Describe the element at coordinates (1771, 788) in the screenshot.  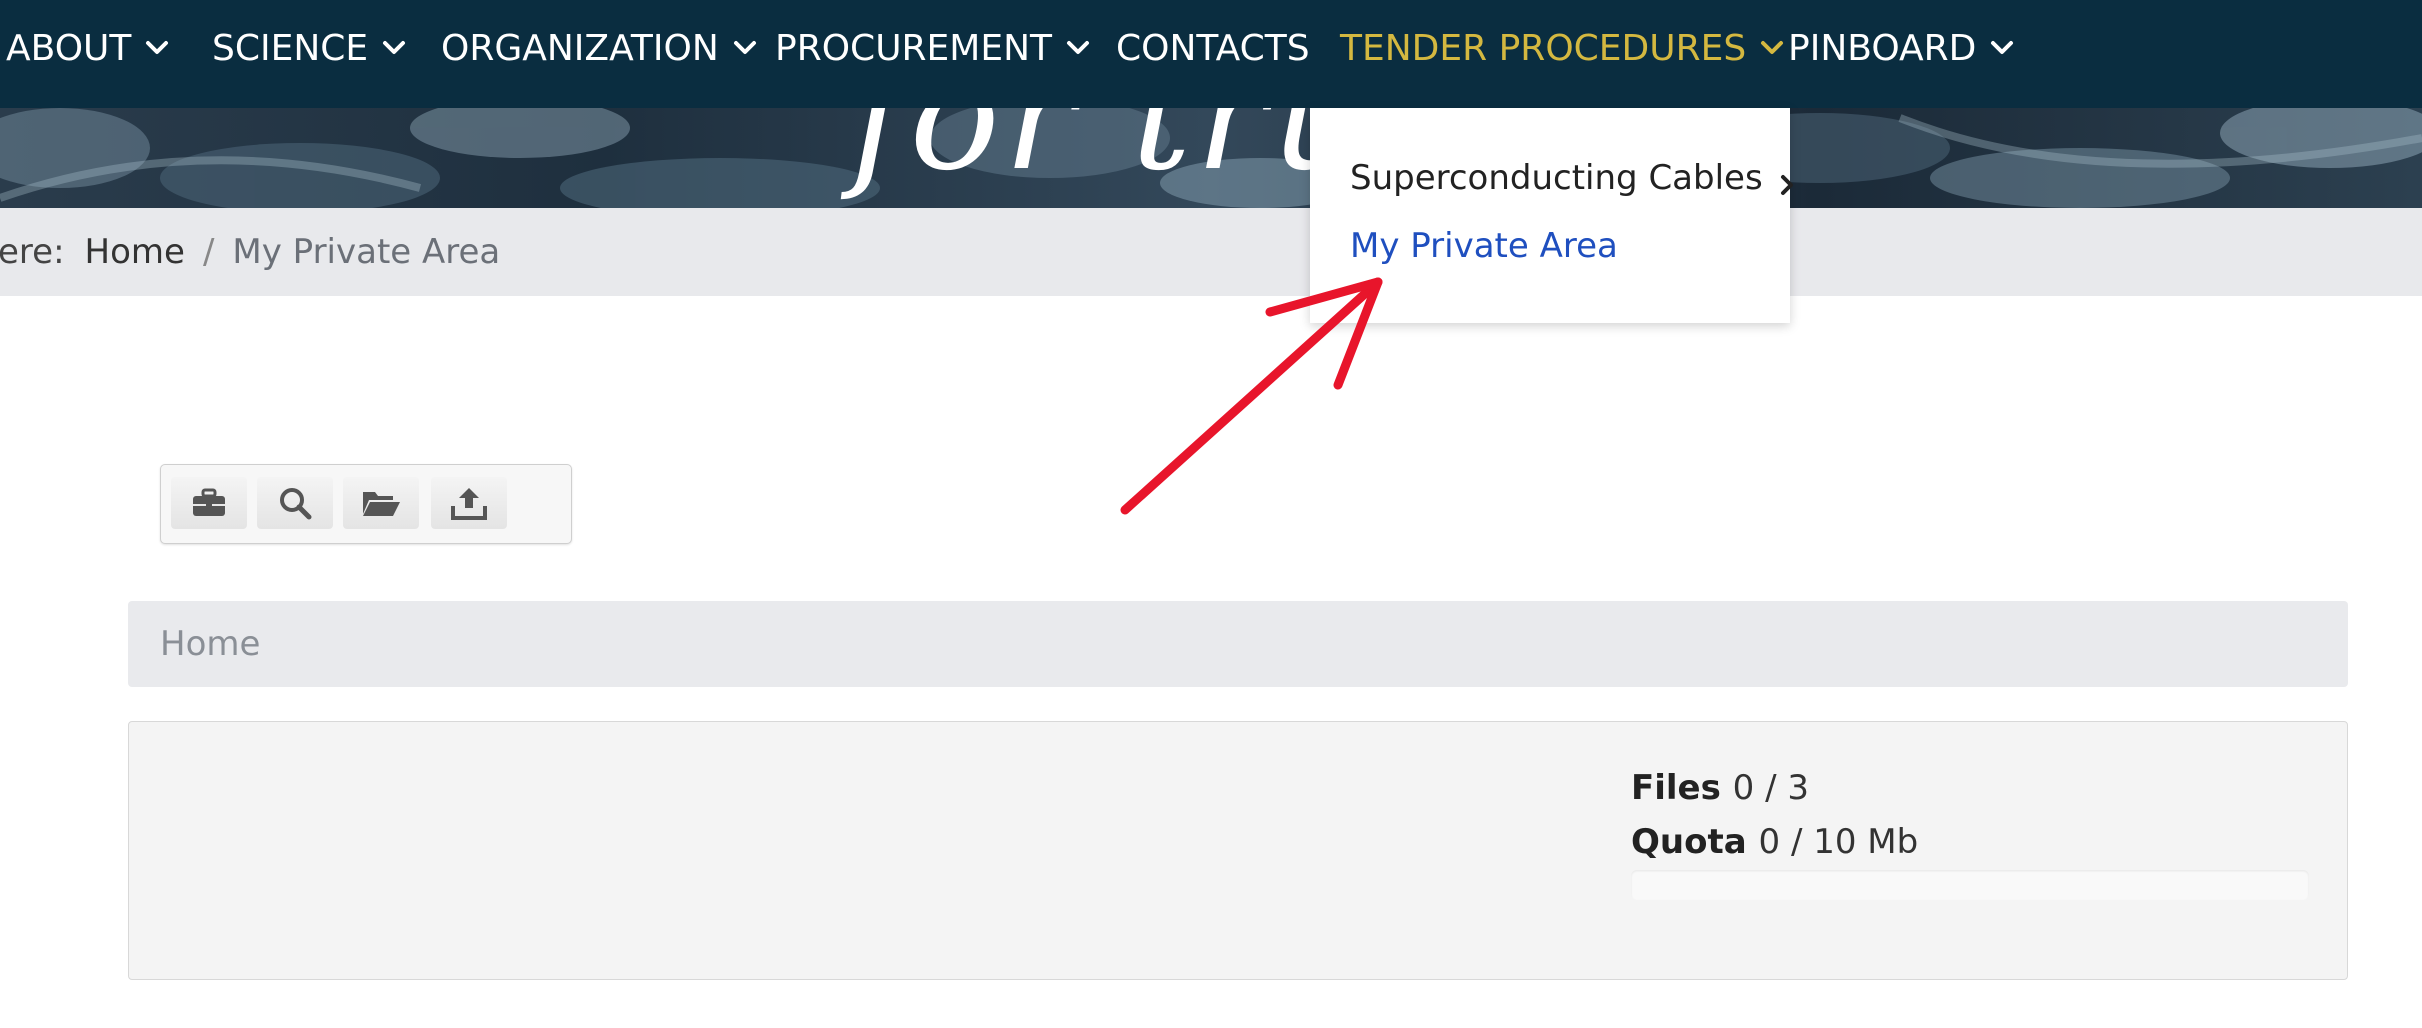
I see `files-value: 0 / 3` at that location.